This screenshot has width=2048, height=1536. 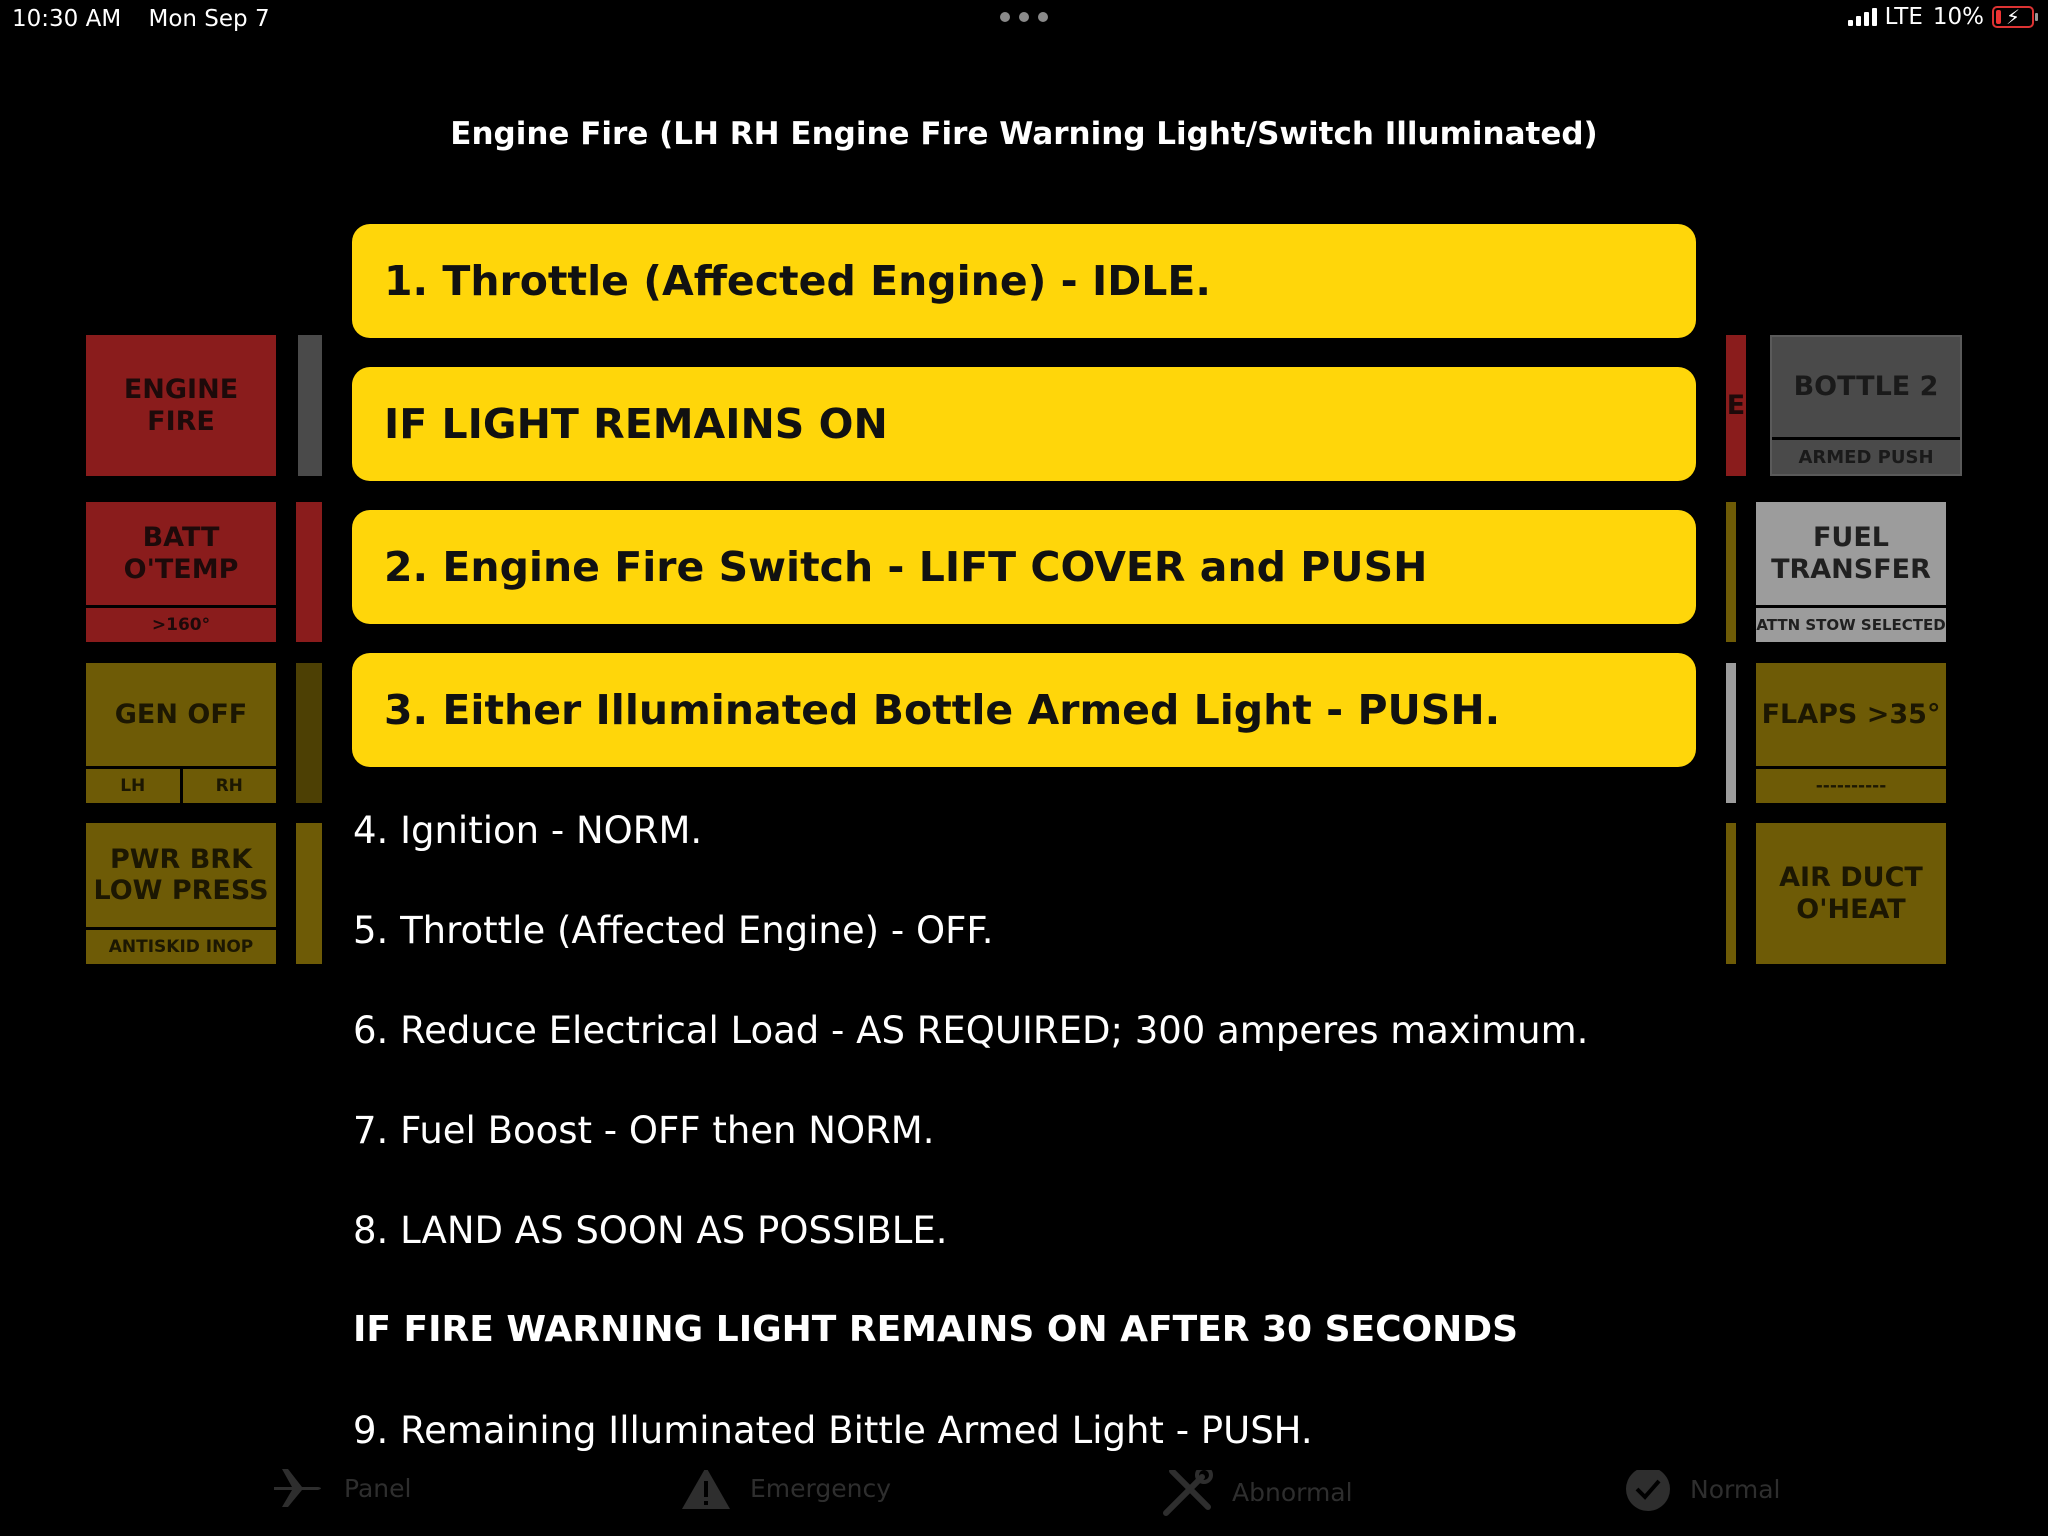 What do you see at coordinates (181, 733) in the screenshot?
I see `panel-gen-off: GEN OFF LH RH` at bounding box center [181, 733].